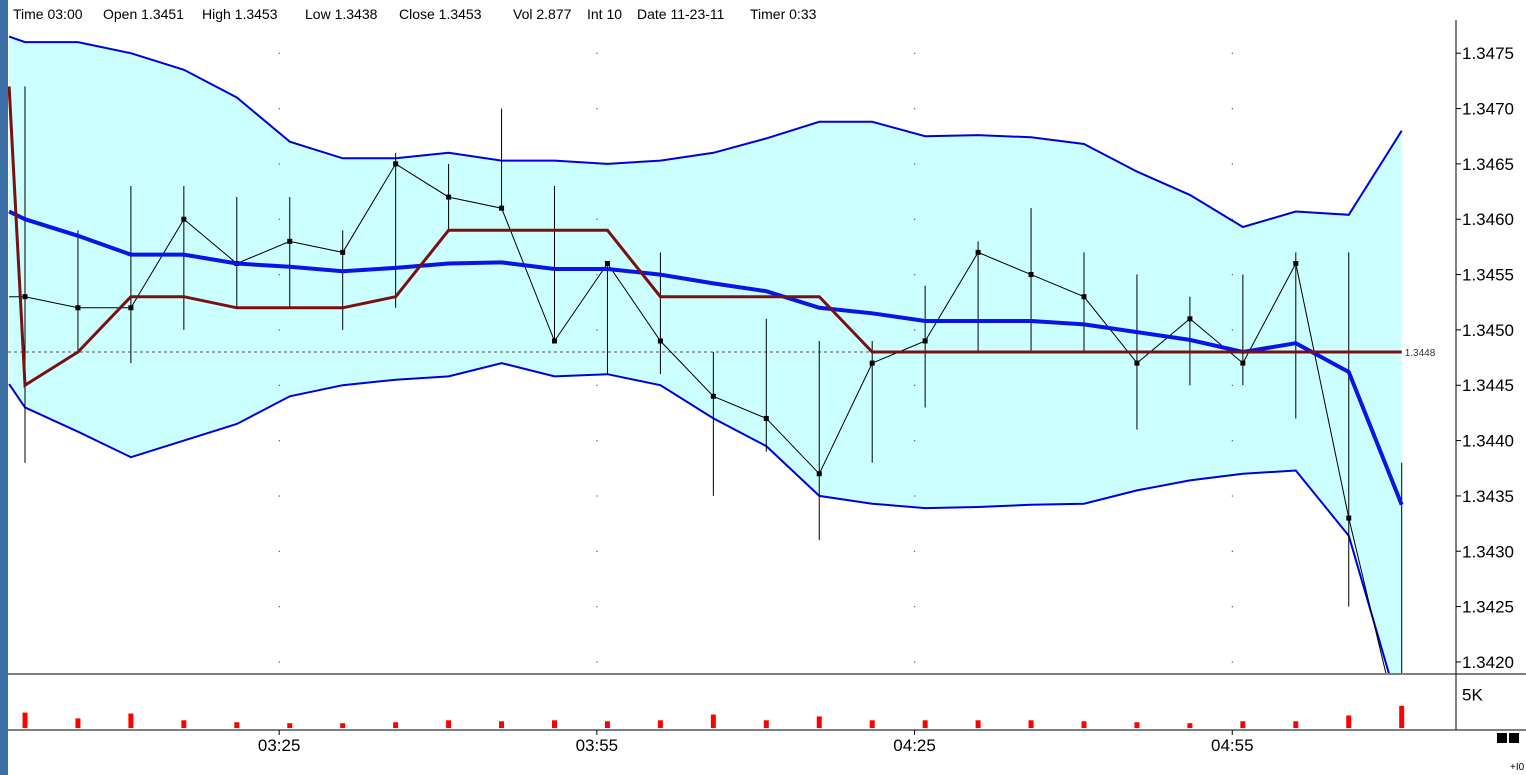 The width and height of the screenshot is (1526, 775). What do you see at coordinates (1488, 385) in the screenshot?
I see `price-tick-label: 1.3445` at bounding box center [1488, 385].